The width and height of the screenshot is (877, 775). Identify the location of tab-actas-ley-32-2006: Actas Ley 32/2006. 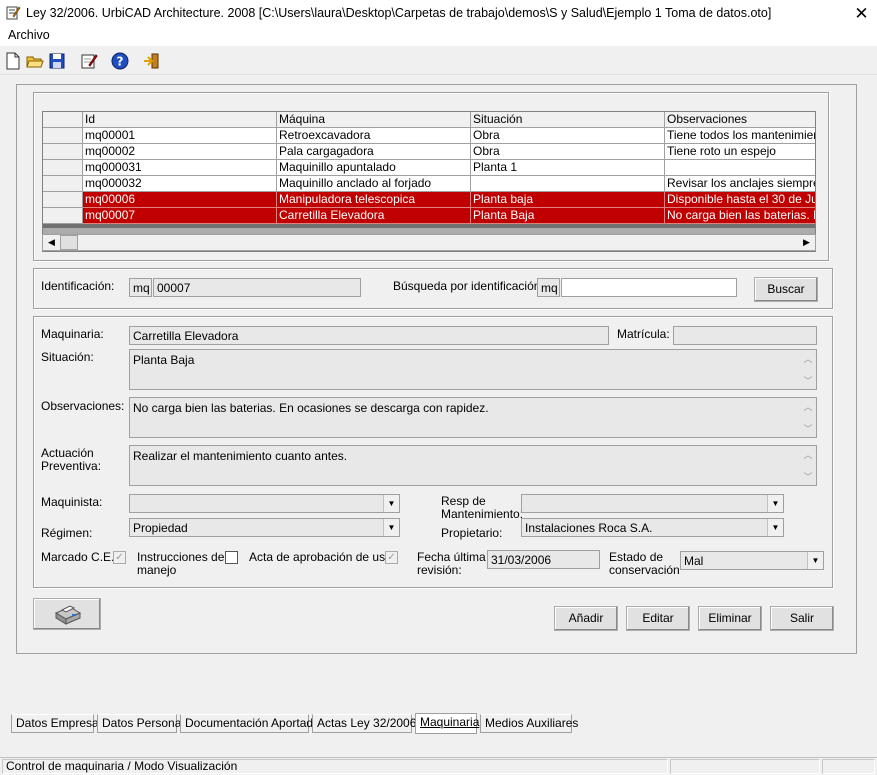
(364, 723).